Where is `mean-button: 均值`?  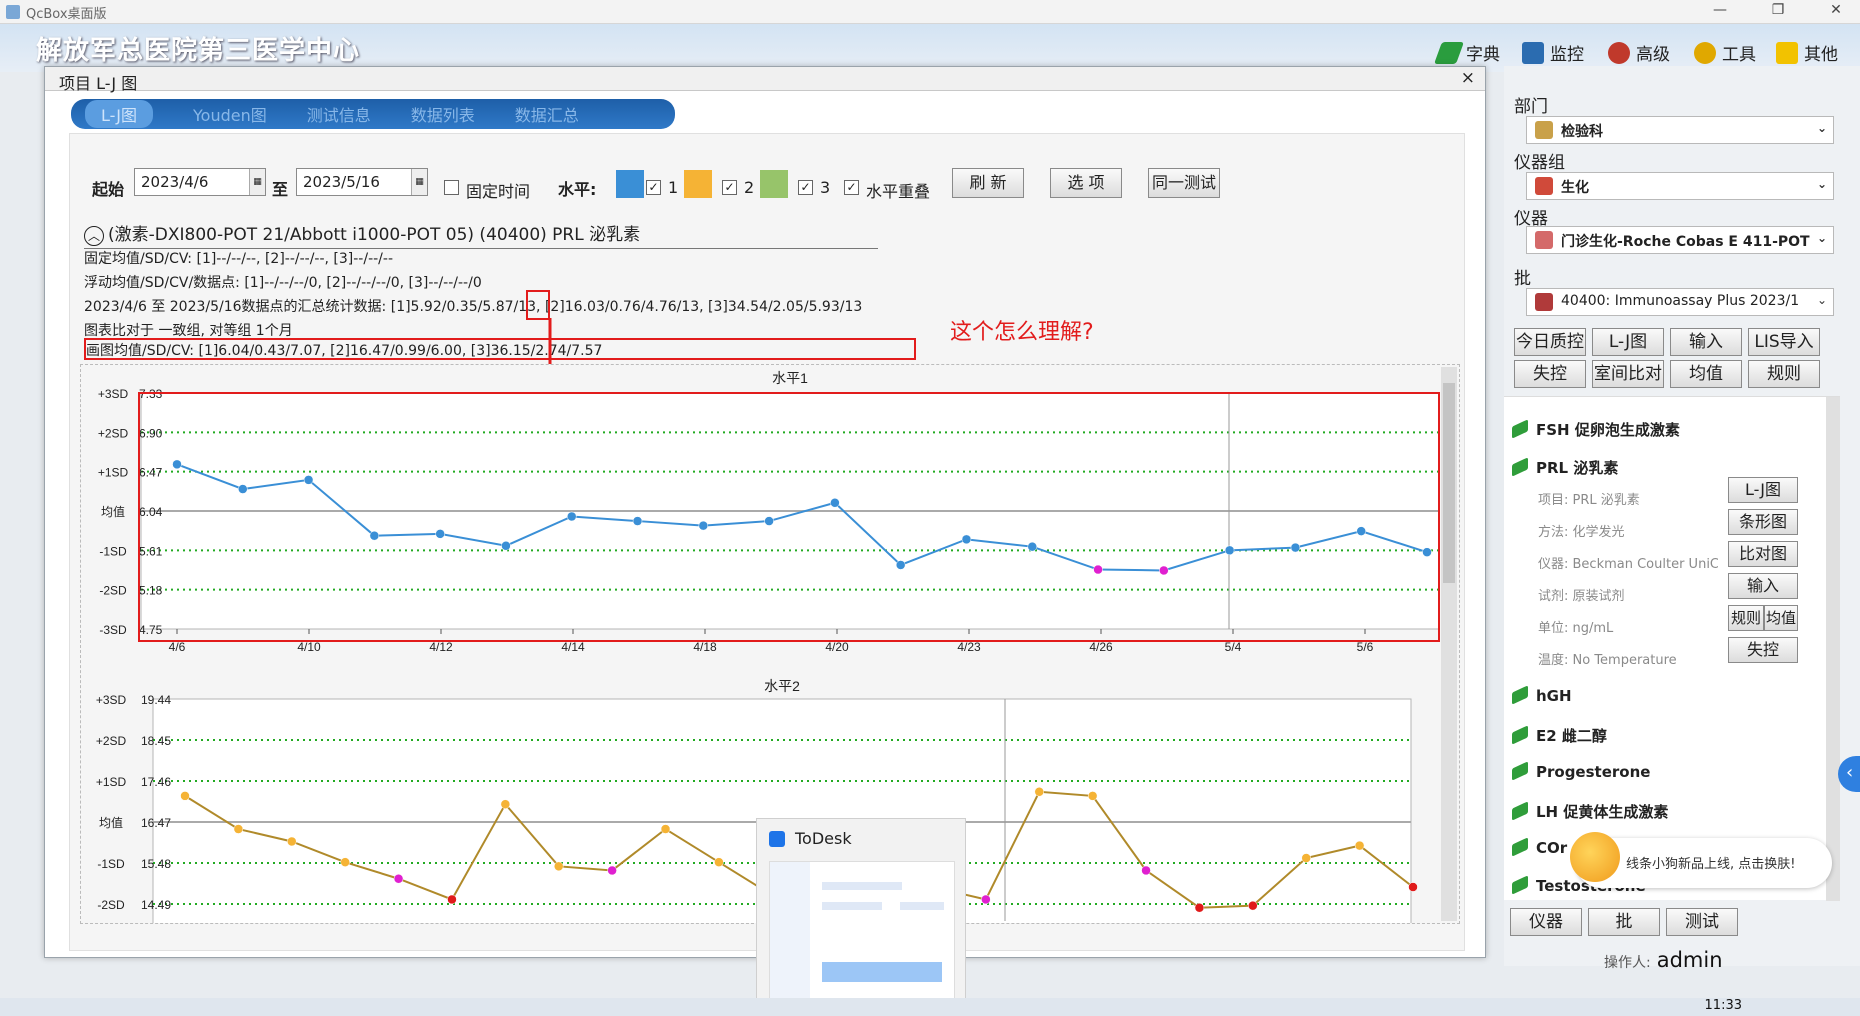 mean-button: 均值 is located at coordinates (1706, 374).